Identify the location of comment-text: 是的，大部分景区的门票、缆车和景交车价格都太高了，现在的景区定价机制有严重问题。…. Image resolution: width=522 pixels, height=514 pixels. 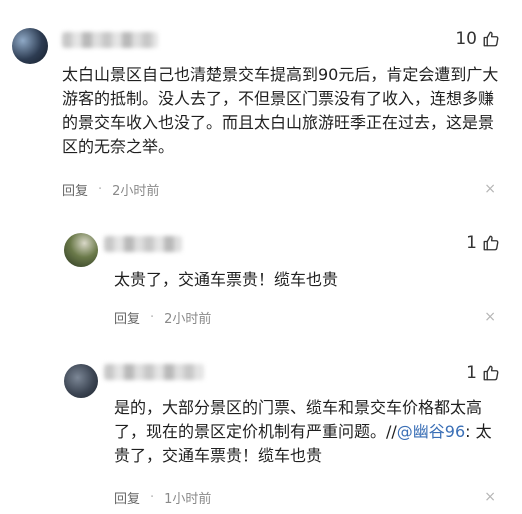
(310, 432).